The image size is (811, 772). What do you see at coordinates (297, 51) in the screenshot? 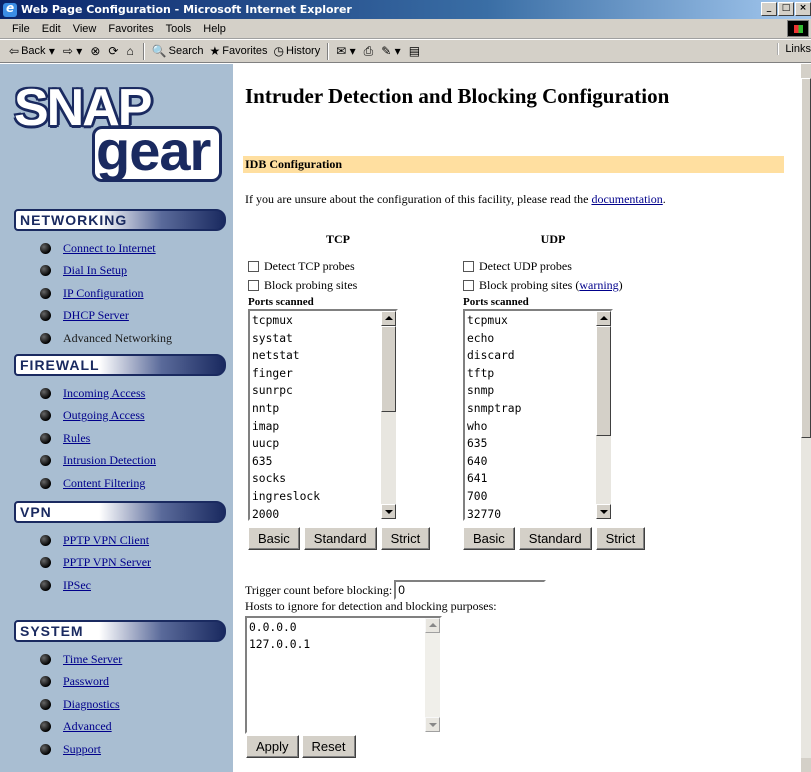
I see `history-button: ◷ History` at bounding box center [297, 51].